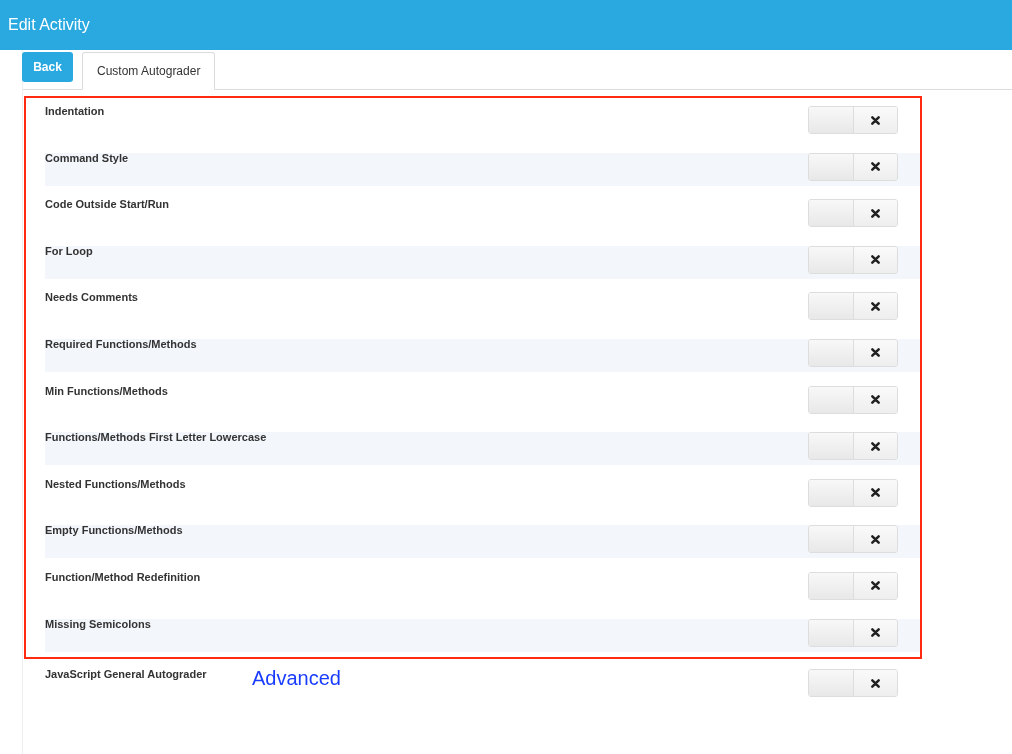  What do you see at coordinates (530, 679) in the screenshot?
I see `advanced-link: Advanced` at bounding box center [530, 679].